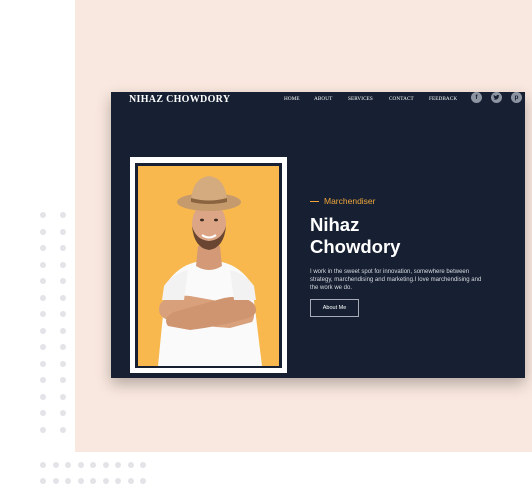  Describe the element at coordinates (496, 97) in the screenshot. I see `twitter-icon` at that location.